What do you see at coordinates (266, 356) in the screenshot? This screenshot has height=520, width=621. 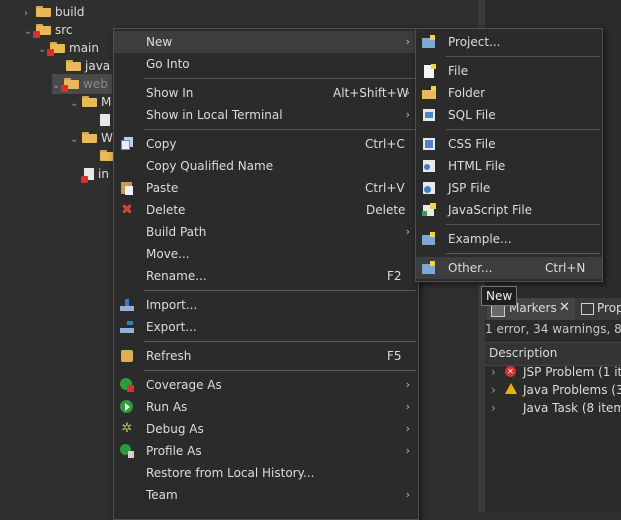 I see `menu-item-refresh: Refresh F5` at bounding box center [266, 356].